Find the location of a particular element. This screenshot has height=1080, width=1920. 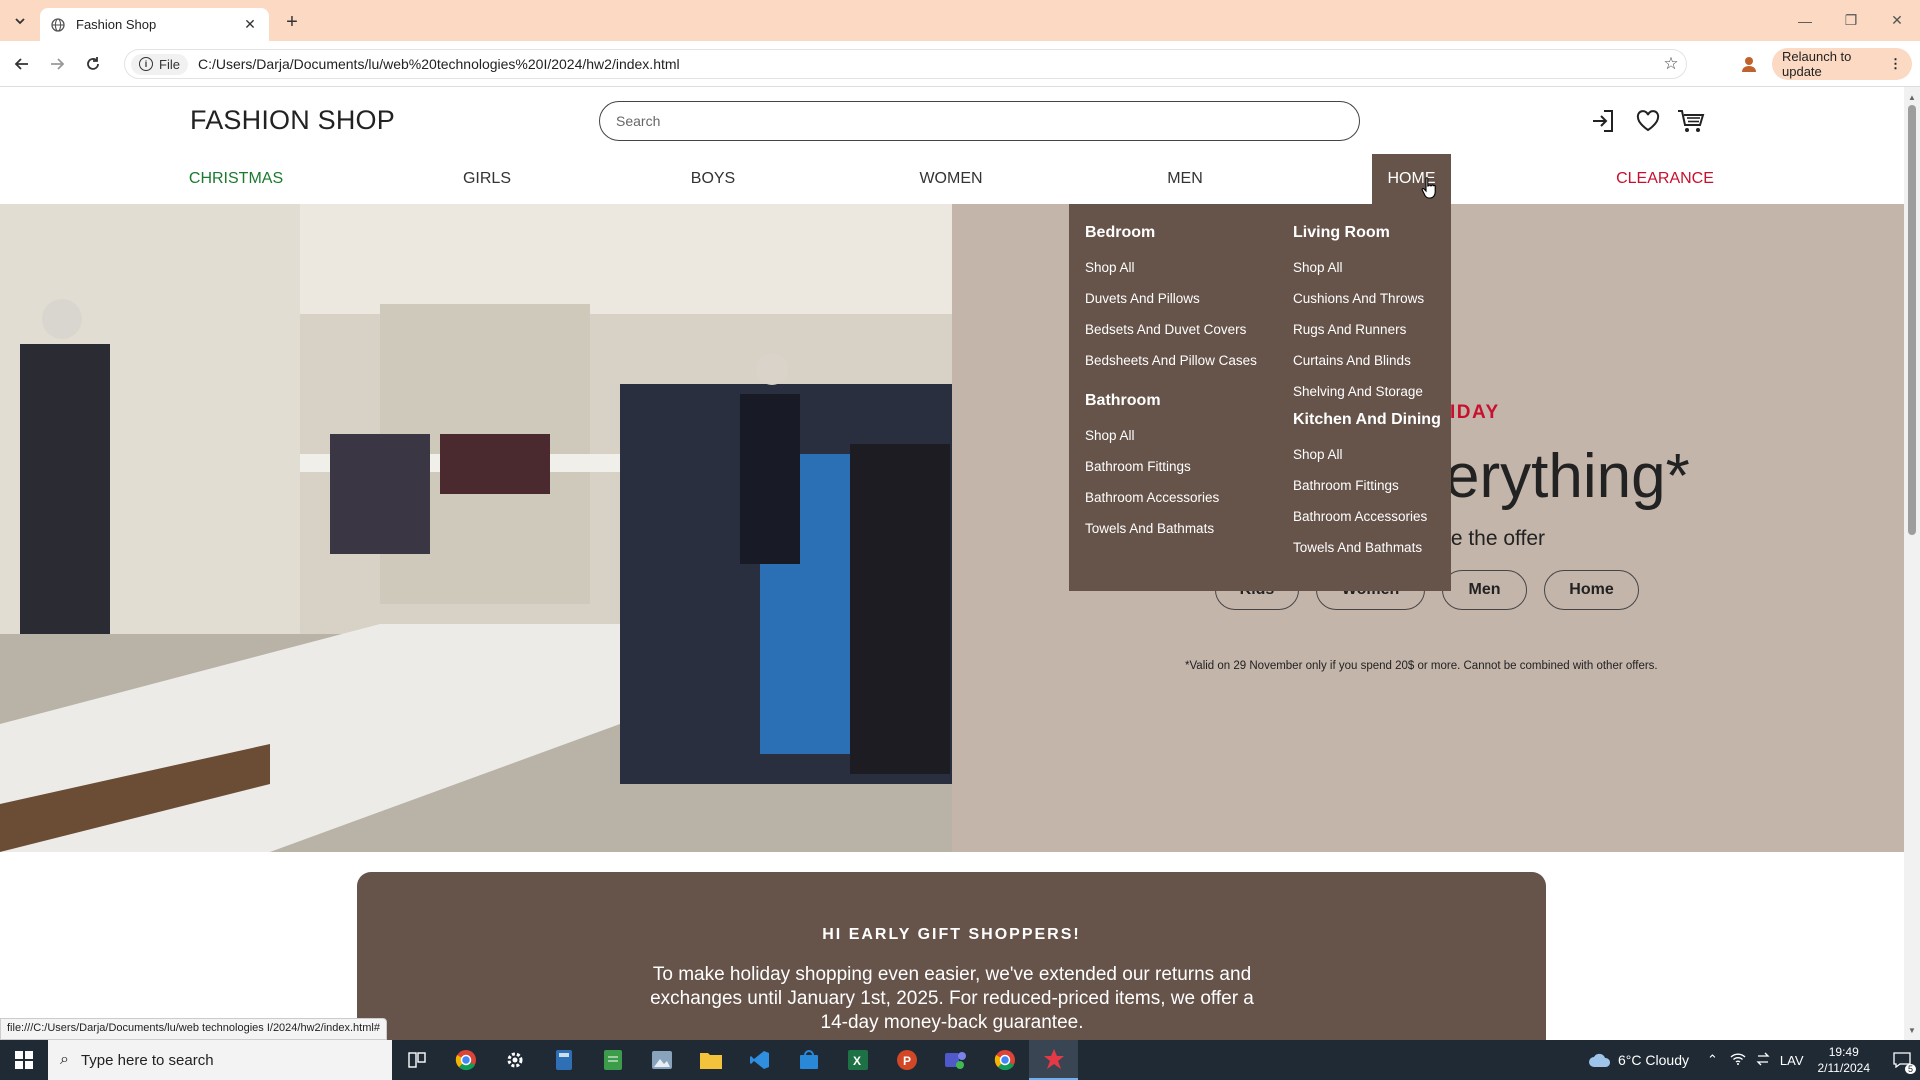

weather-widget: 6°C Cloudy is located at coordinates (1638, 1060).